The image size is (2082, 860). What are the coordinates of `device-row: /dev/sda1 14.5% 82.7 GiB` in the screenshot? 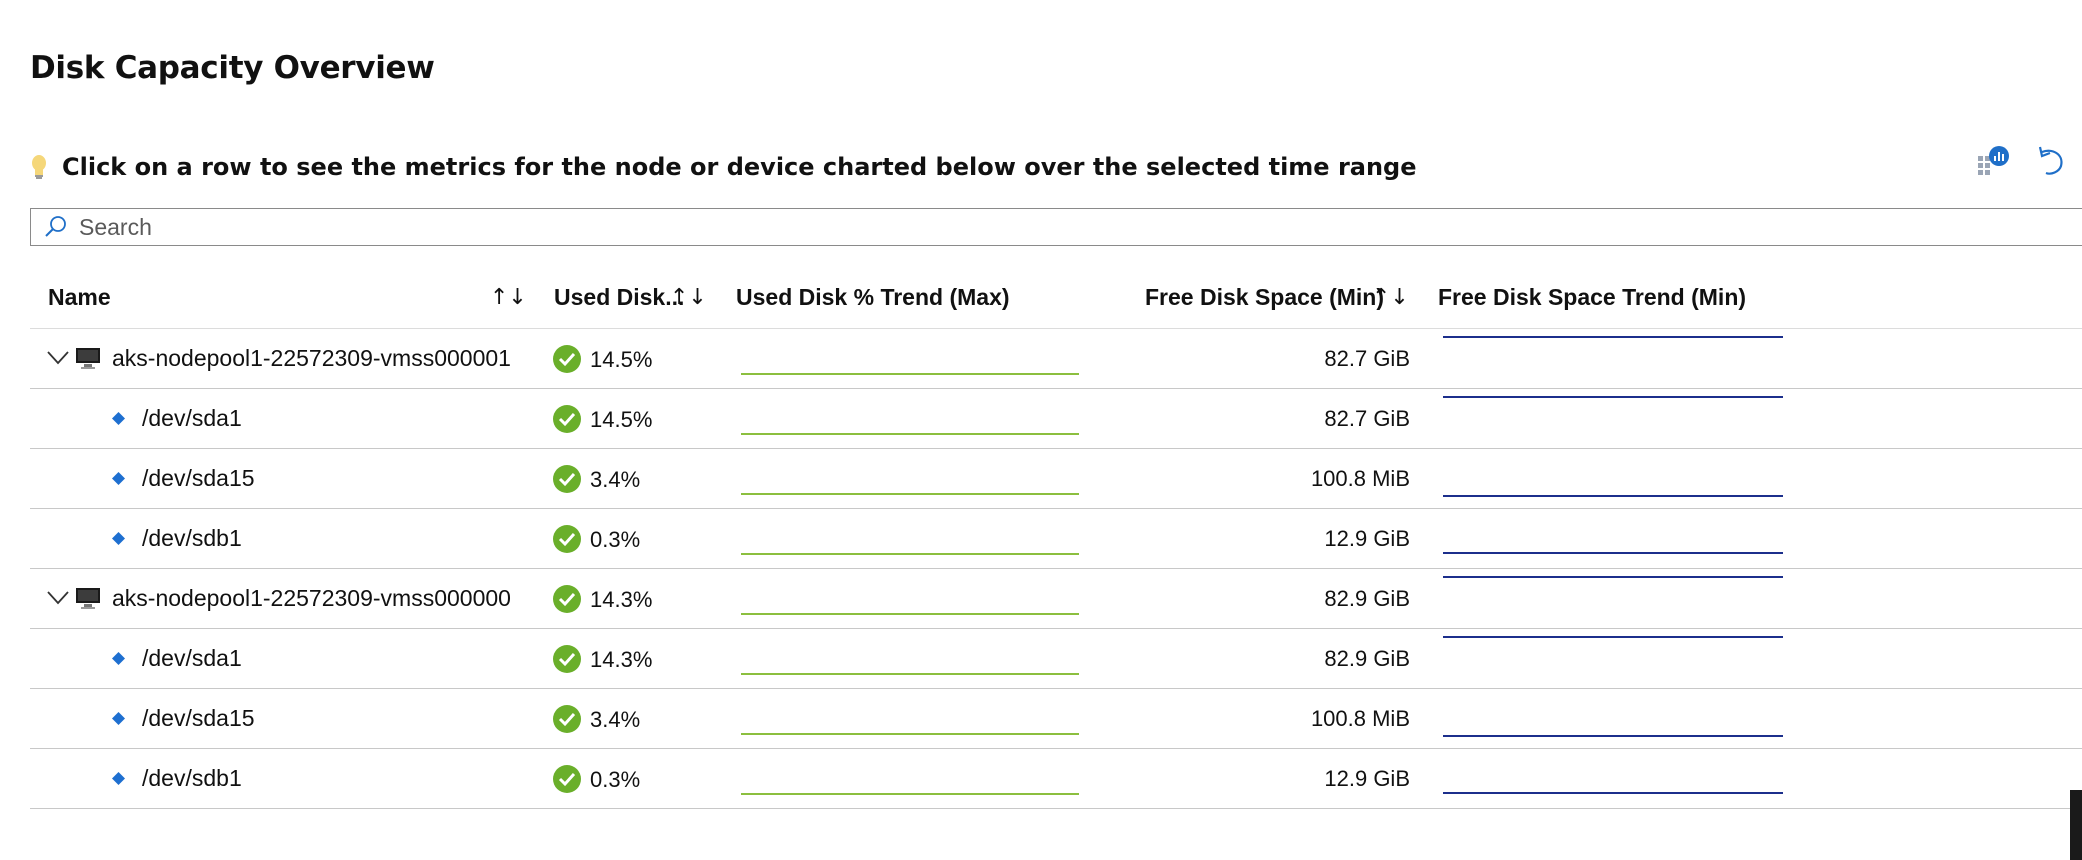 It's located at (1056, 419).